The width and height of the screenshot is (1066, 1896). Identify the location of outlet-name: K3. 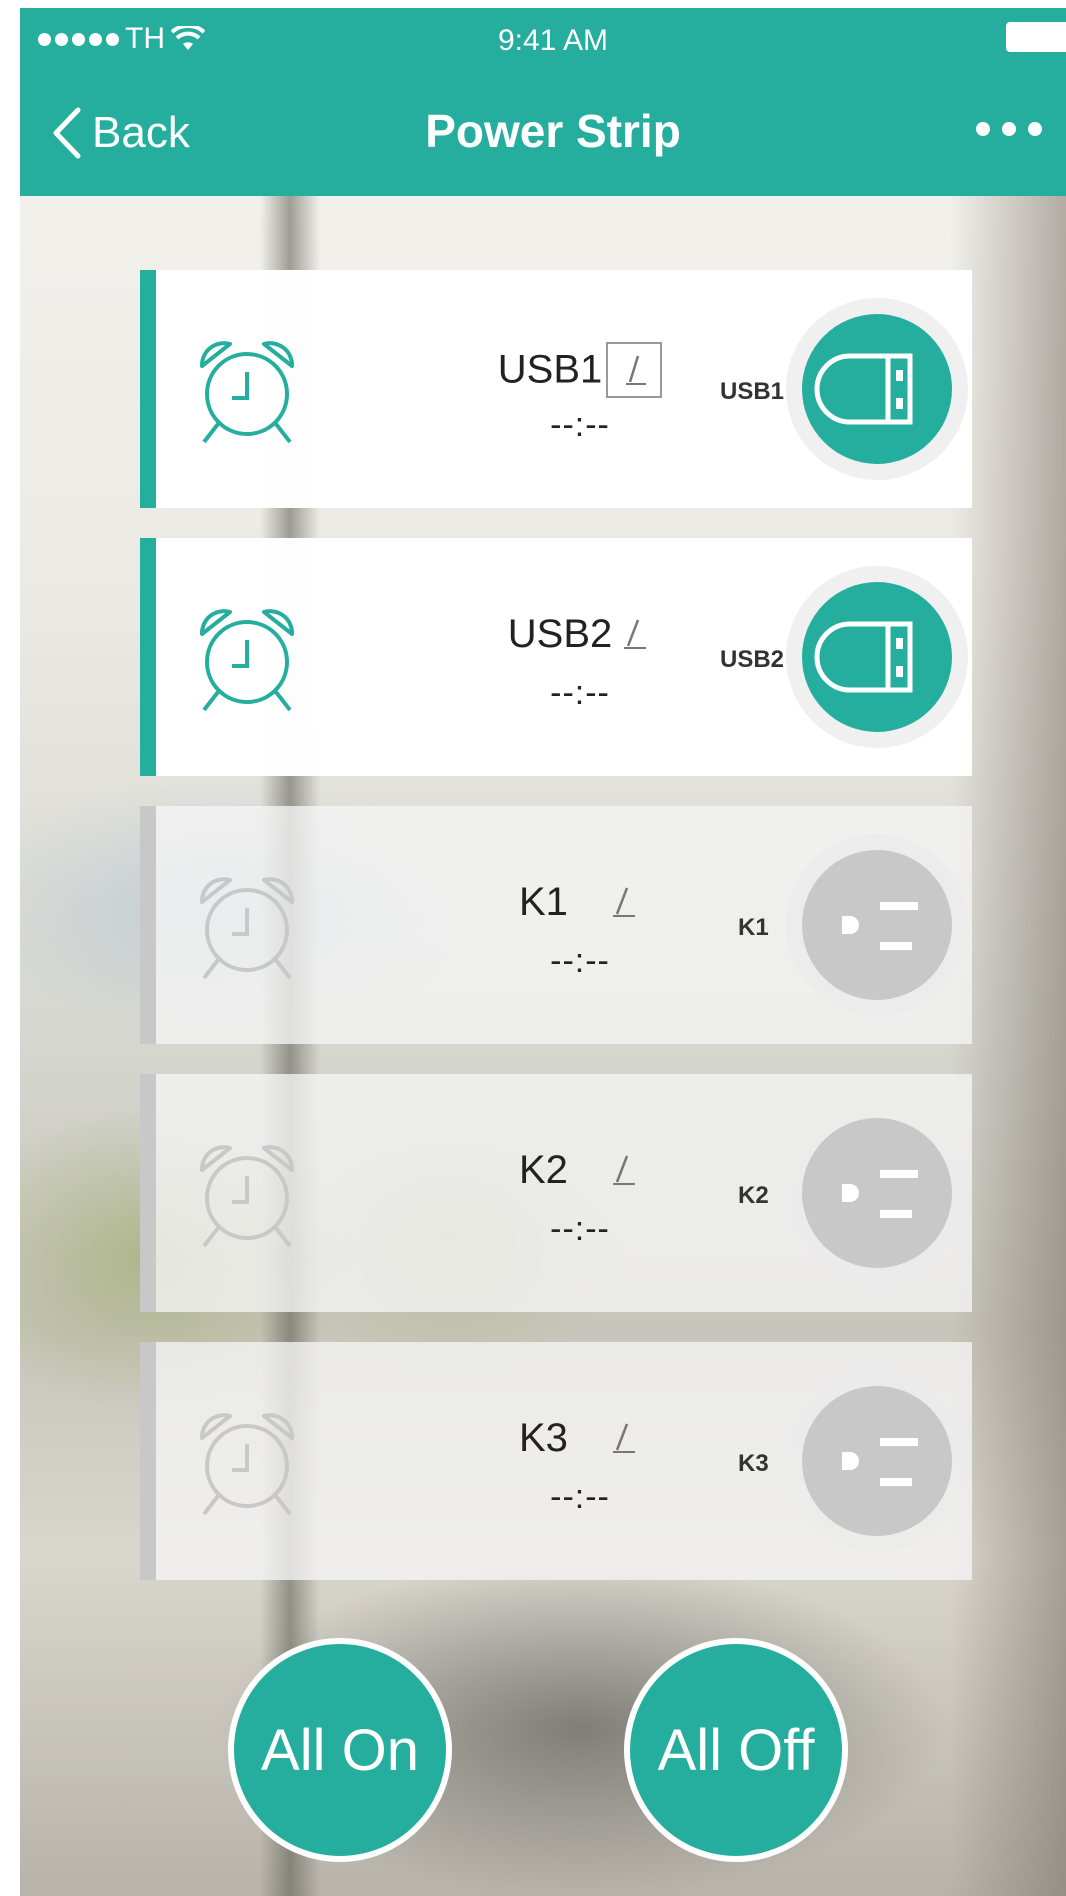
(543, 1437).